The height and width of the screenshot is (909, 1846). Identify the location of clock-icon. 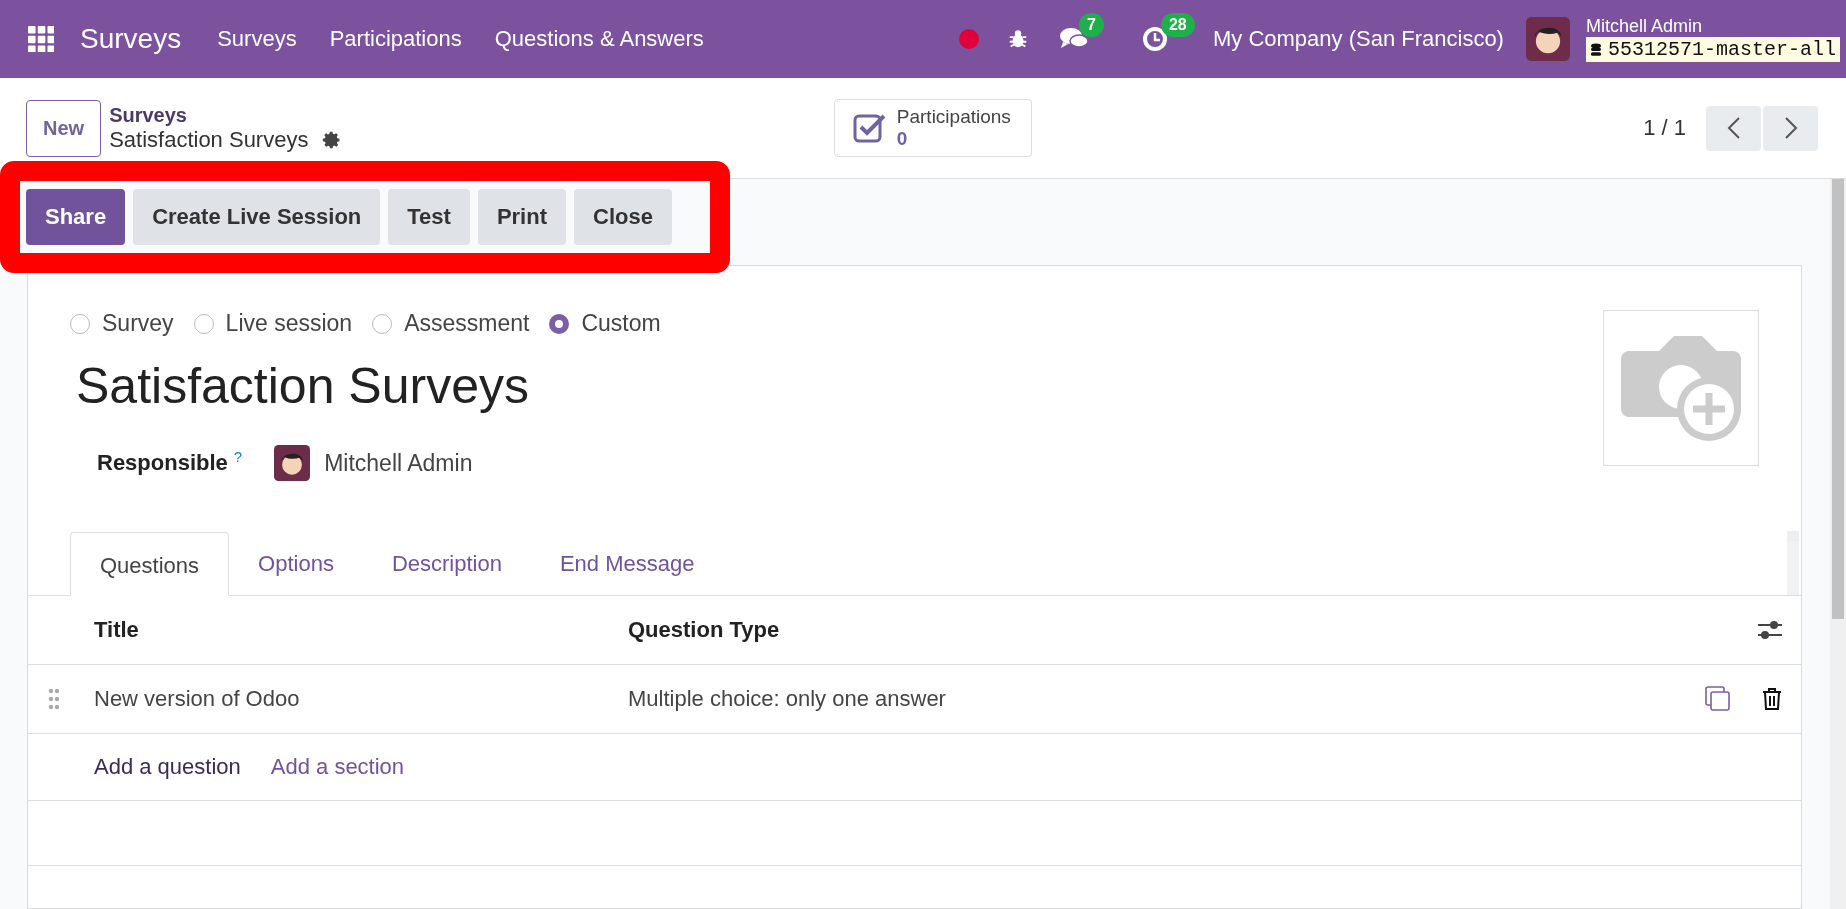
(1154, 39).